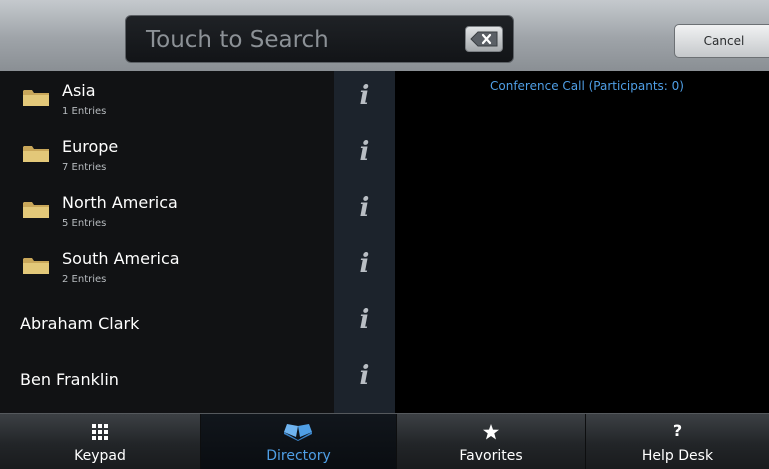 The height and width of the screenshot is (469, 769). Describe the element at coordinates (237, 40) in the screenshot. I see `search-placeholder: Touch to Search` at that location.